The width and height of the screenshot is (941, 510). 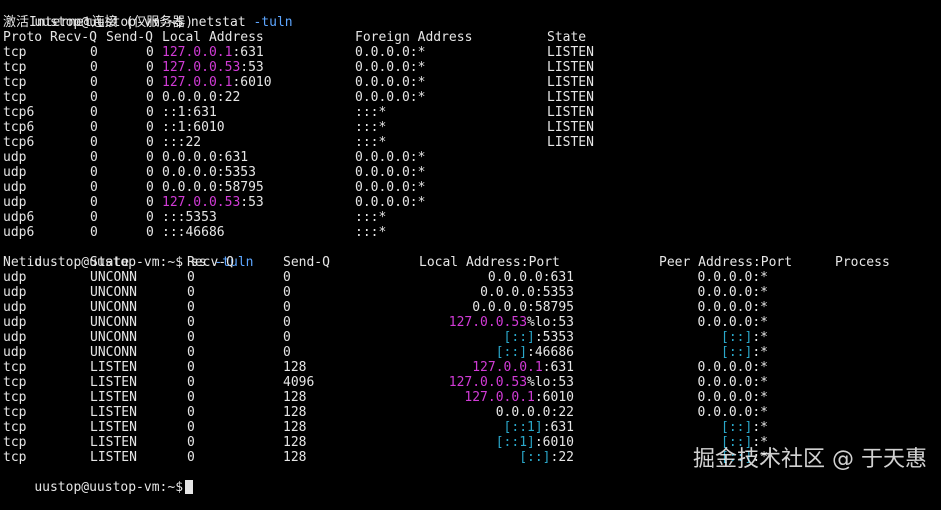 I want to click on cell-sendq: 128, so click(x=295, y=442).